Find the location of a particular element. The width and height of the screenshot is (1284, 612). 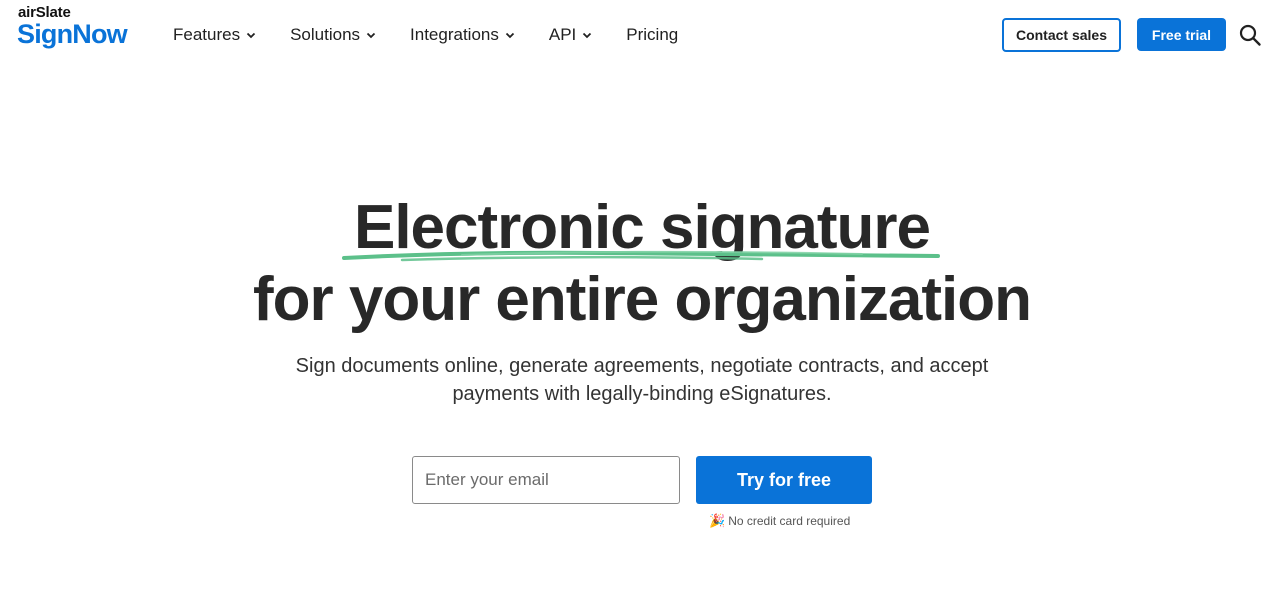

nav-item-solutions: Solutions is located at coordinates (333, 35).